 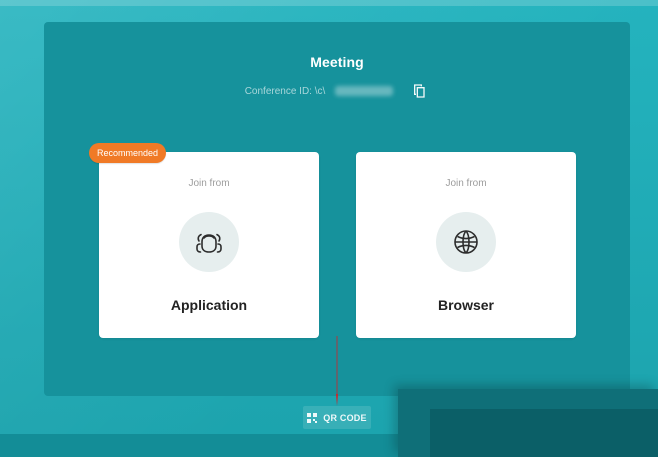 What do you see at coordinates (337, 62) in the screenshot?
I see `meeting-title: Meeting` at bounding box center [337, 62].